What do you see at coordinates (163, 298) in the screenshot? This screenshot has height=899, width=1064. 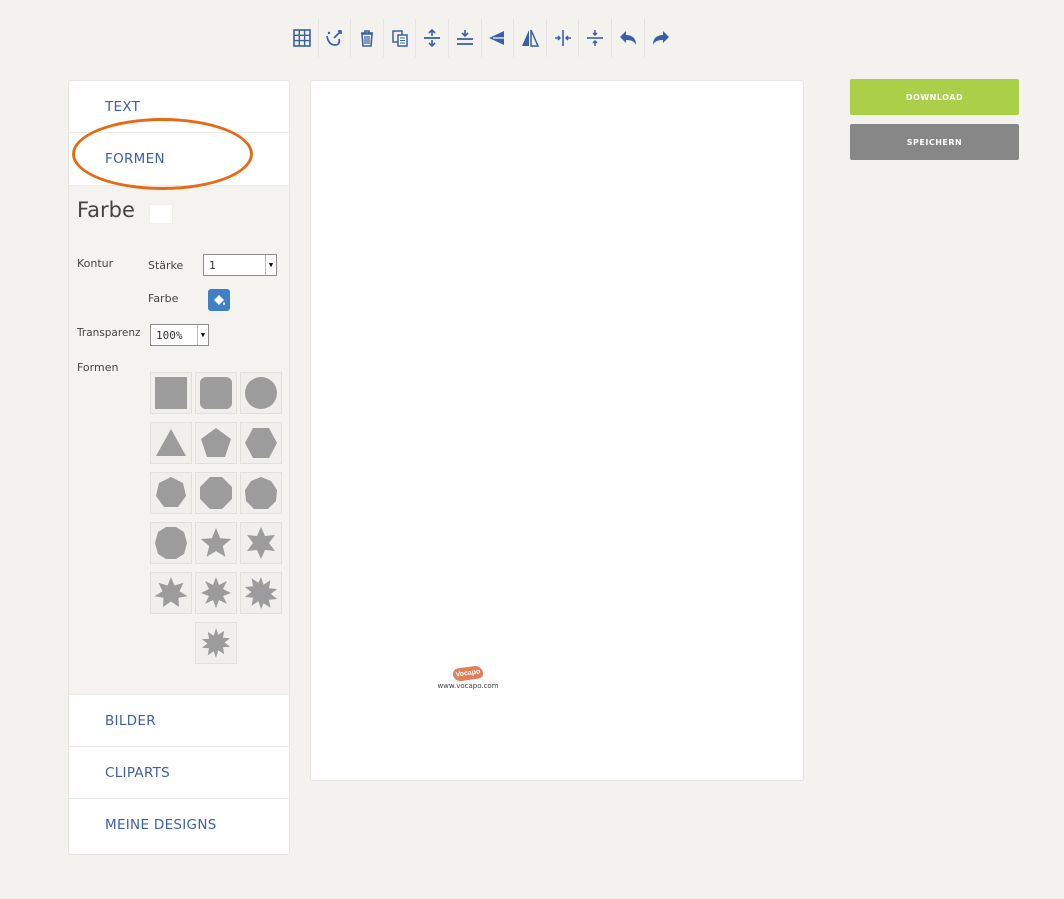 I see `kontur-farbe-label: Farbe` at bounding box center [163, 298].